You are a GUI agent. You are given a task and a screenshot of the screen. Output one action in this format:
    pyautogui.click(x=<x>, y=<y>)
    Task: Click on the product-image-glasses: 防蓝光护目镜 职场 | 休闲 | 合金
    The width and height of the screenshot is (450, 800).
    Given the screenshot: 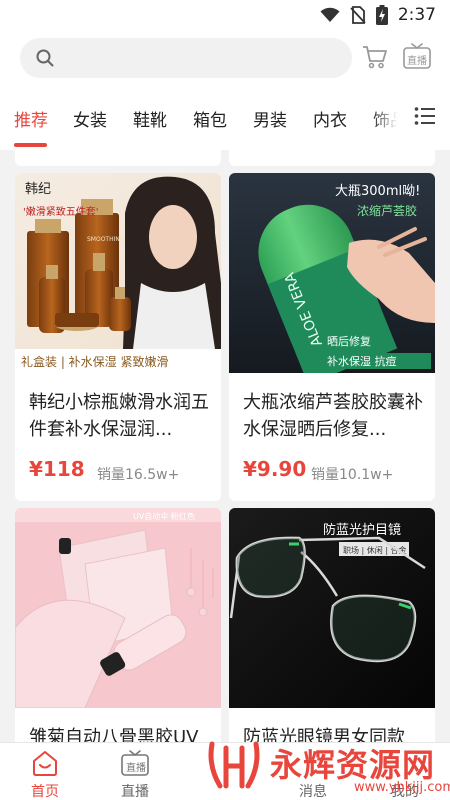 What is the action you would take?
    pyautogui.click(x=332, y=608)
    